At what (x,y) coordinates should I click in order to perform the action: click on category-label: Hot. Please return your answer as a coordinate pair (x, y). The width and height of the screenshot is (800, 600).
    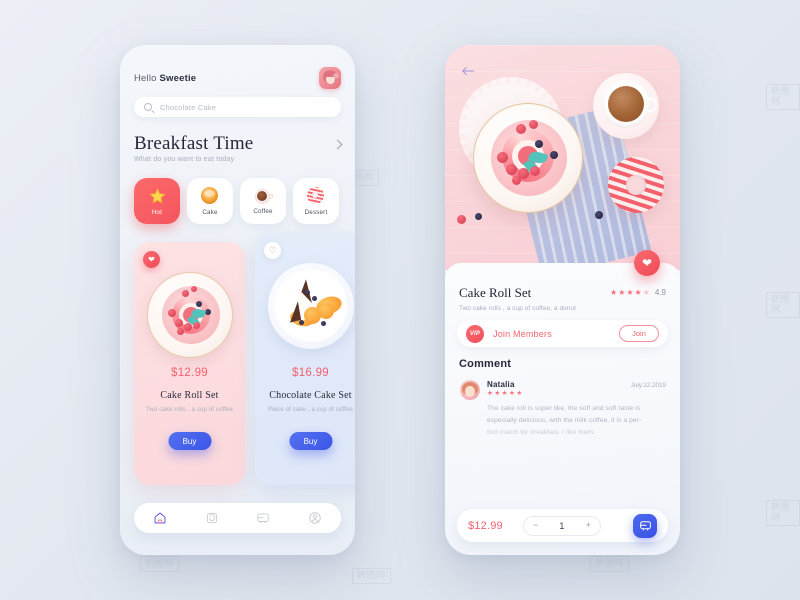
    Looking at the image, I should click on (157, 212).